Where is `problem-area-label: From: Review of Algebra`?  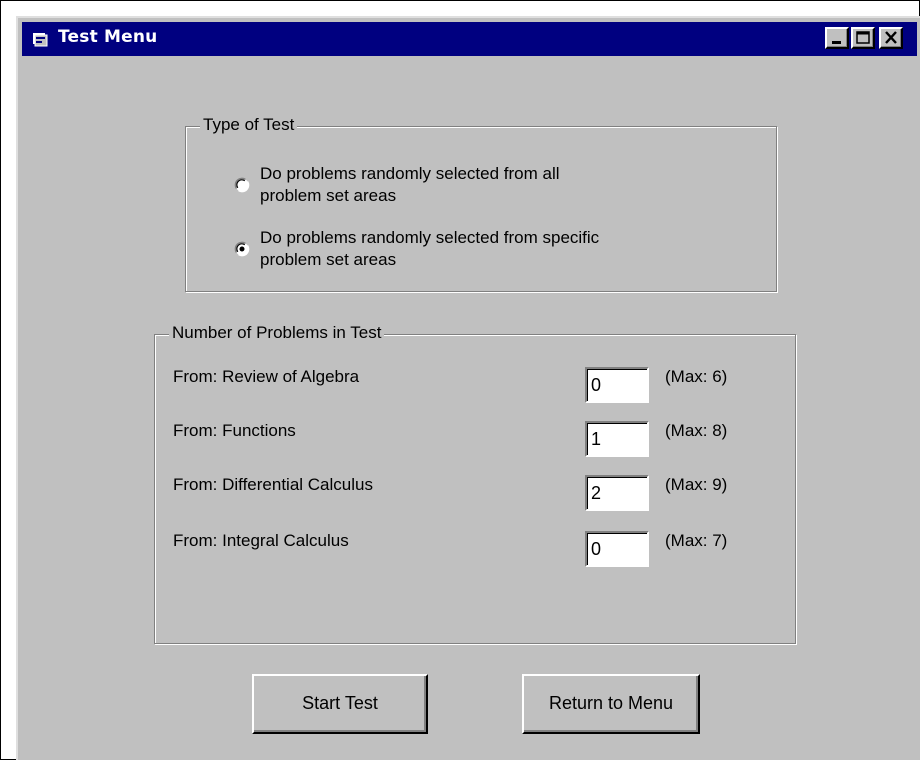 problem-area-label: From: Review of Algebra is located at coordinates (266, 376).